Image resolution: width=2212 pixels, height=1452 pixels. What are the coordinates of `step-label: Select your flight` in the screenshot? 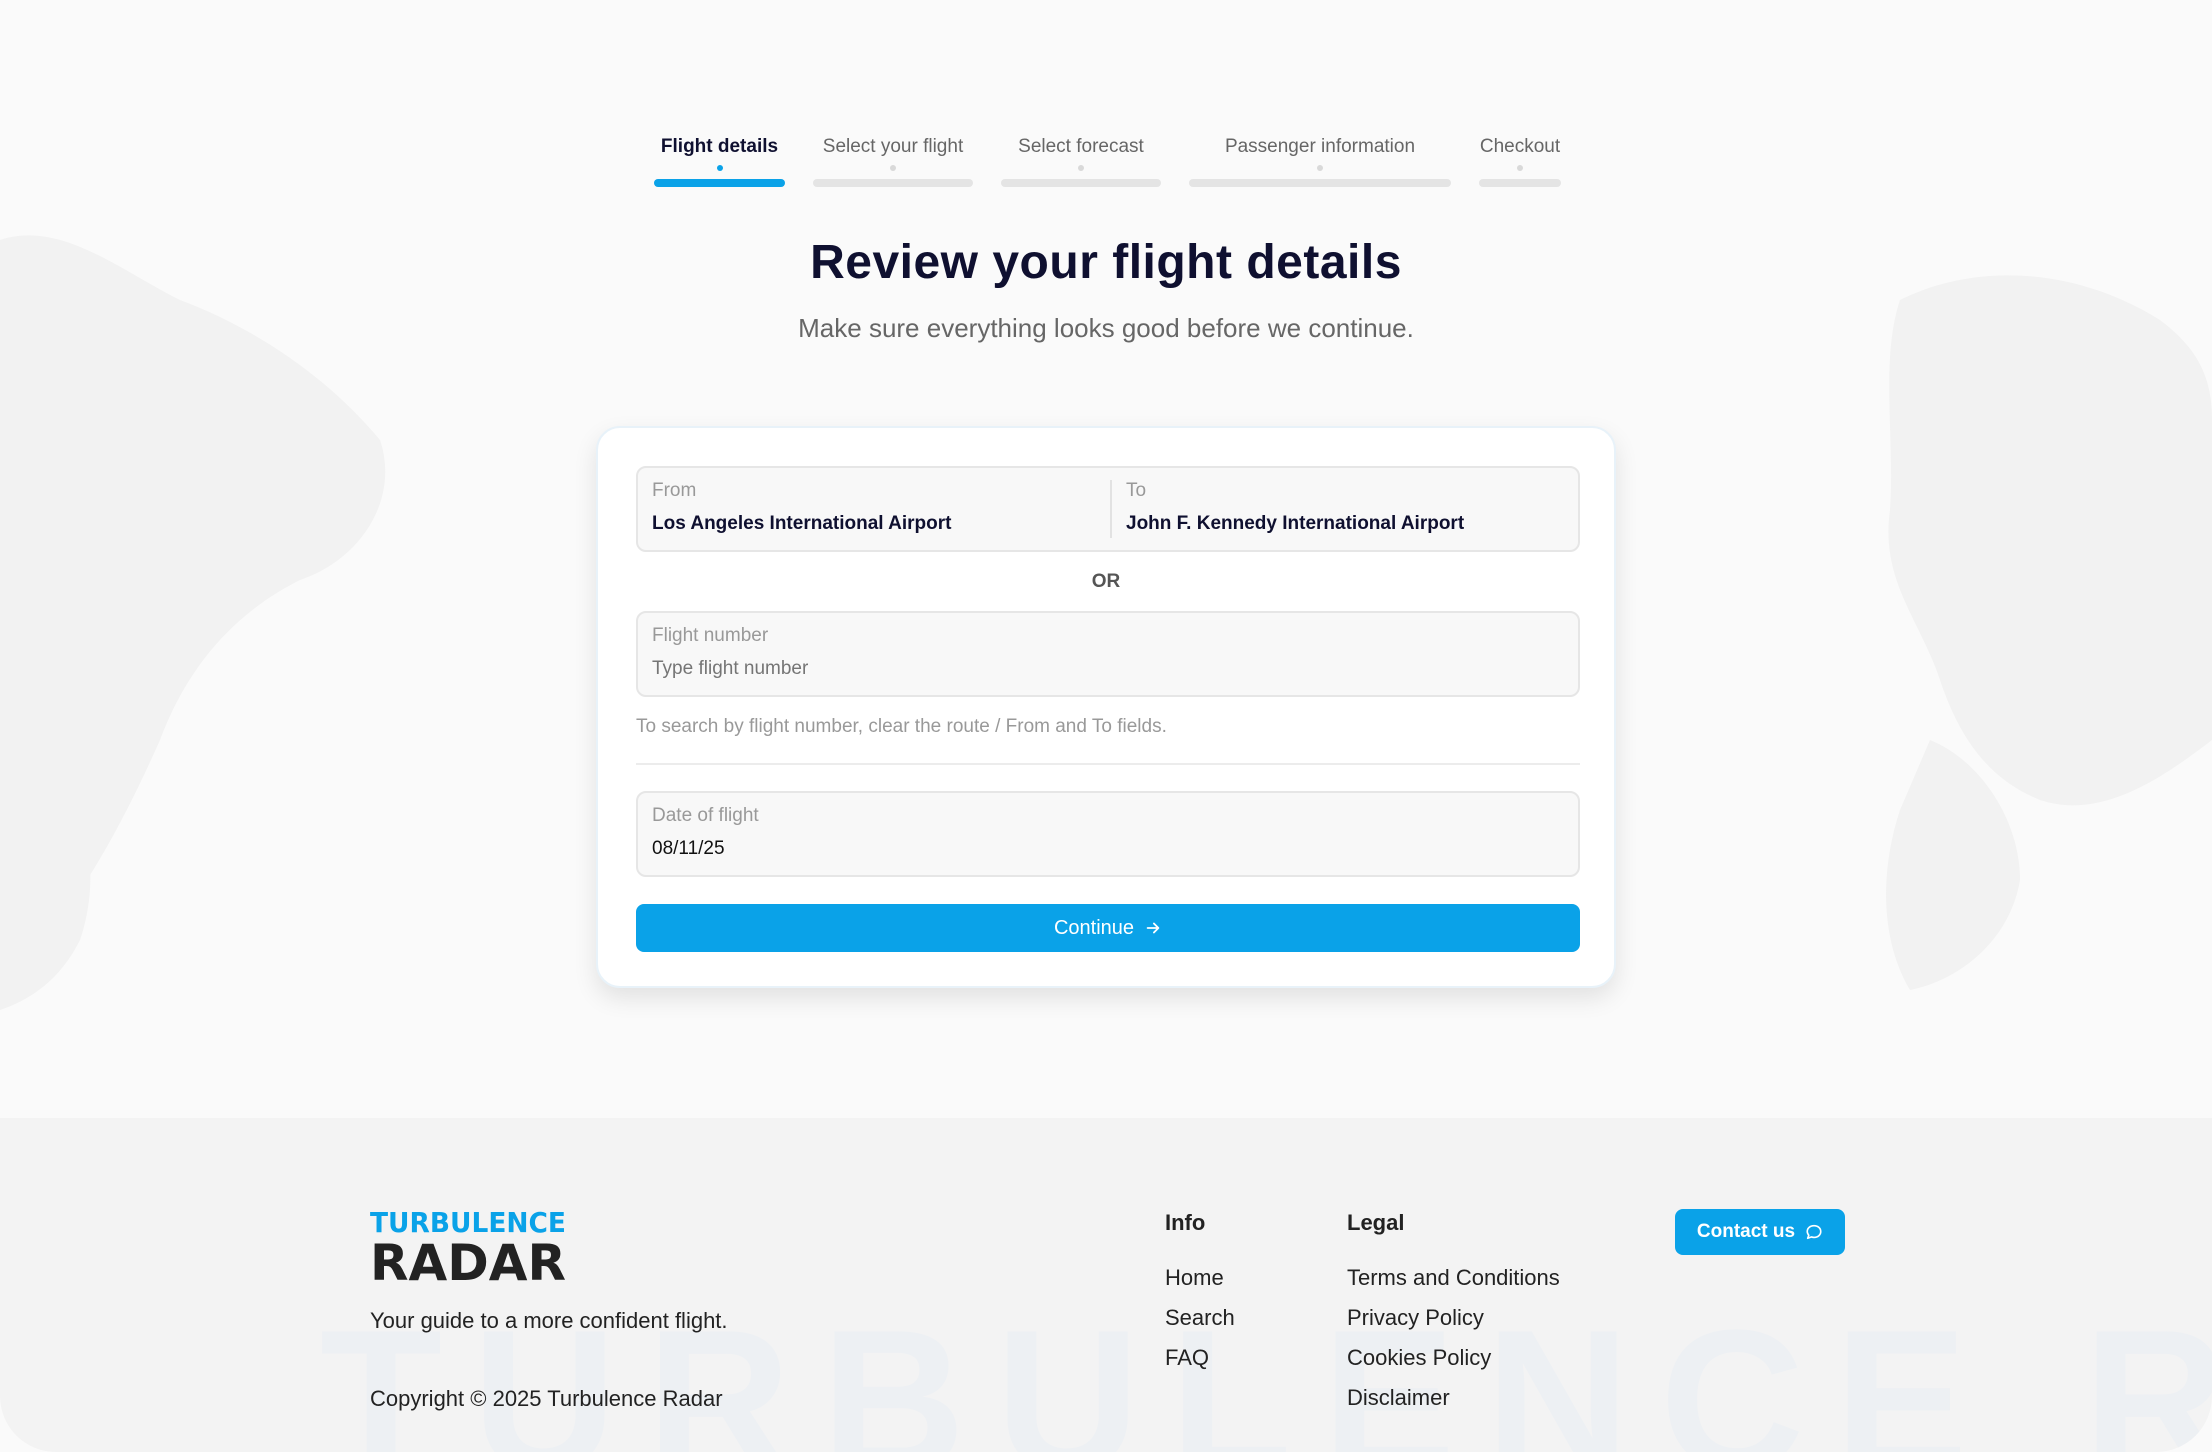 It's located at (893, 146).